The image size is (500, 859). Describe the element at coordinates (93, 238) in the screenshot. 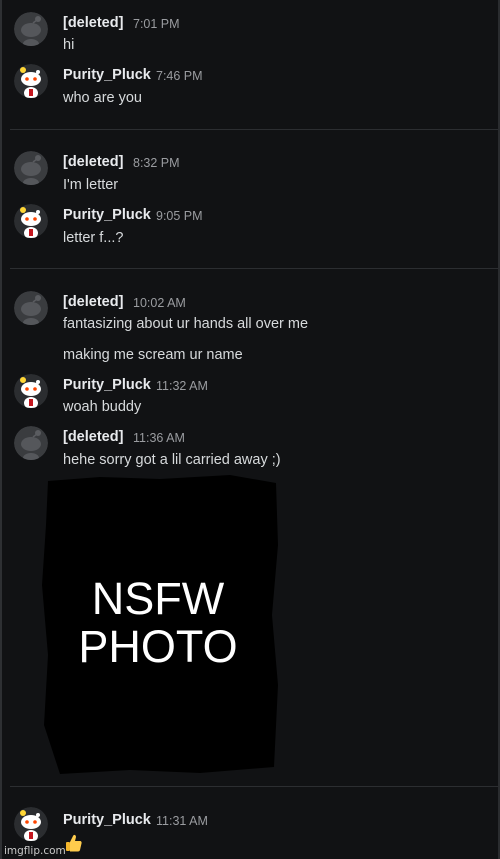

I see `message-text: letter f...?` at that location.